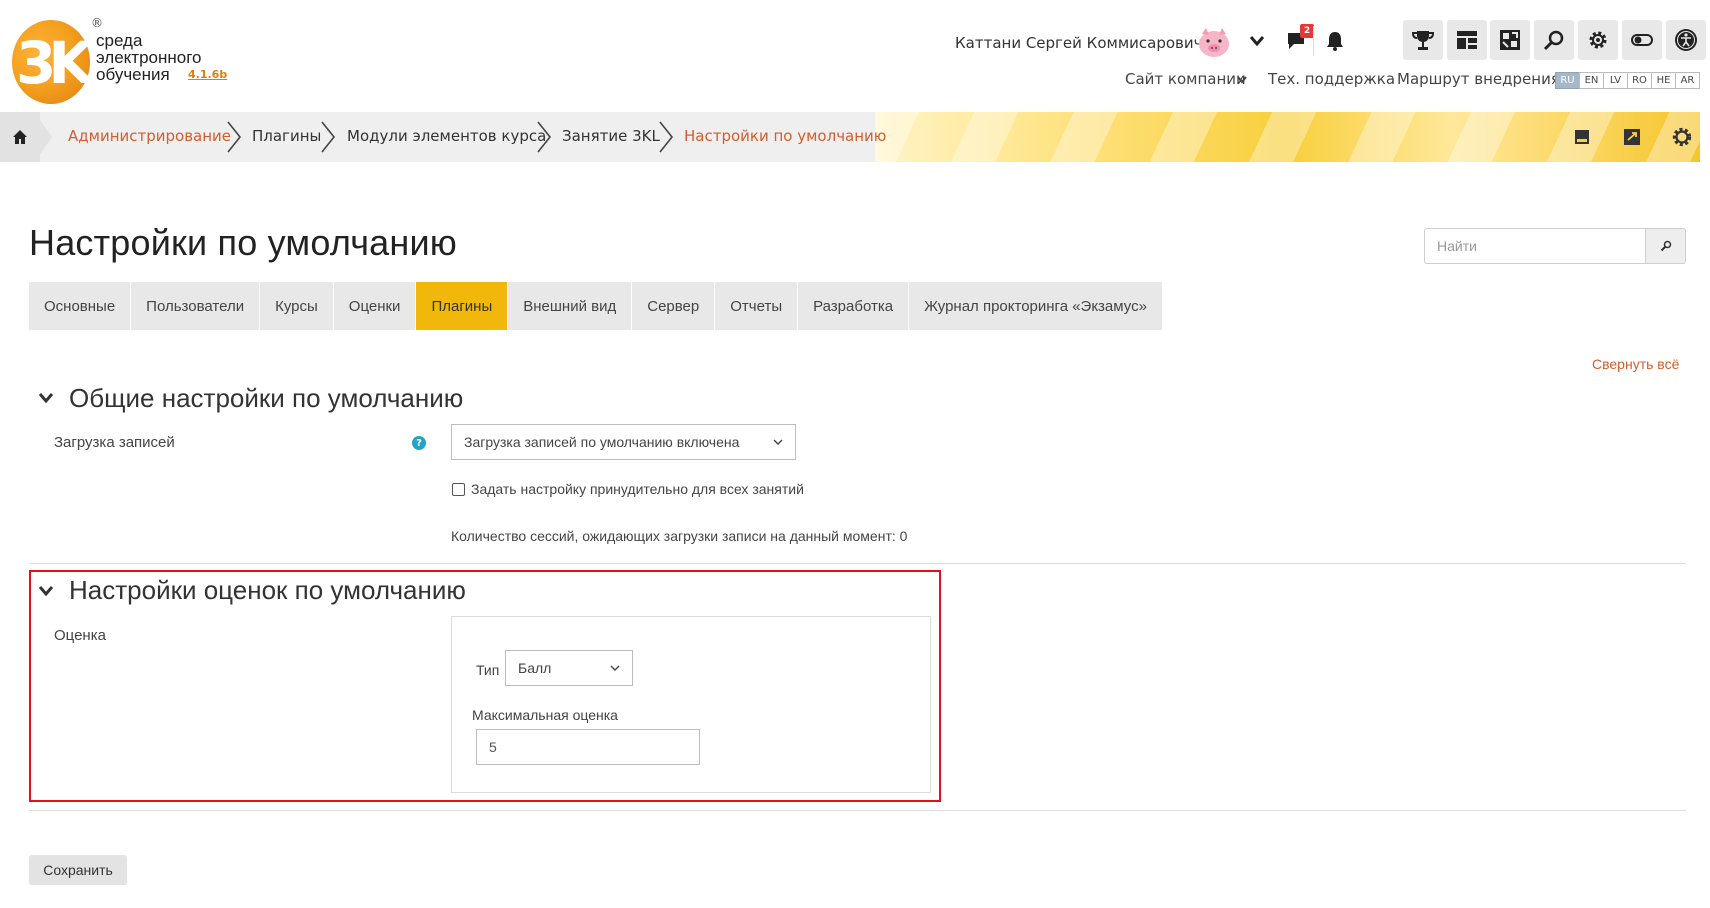 The image size is (1710, 908). Describe the element at coordinates (286, 136) in the screenshot. I see `breadcrumb-item-plugins: Плагины` at that location.